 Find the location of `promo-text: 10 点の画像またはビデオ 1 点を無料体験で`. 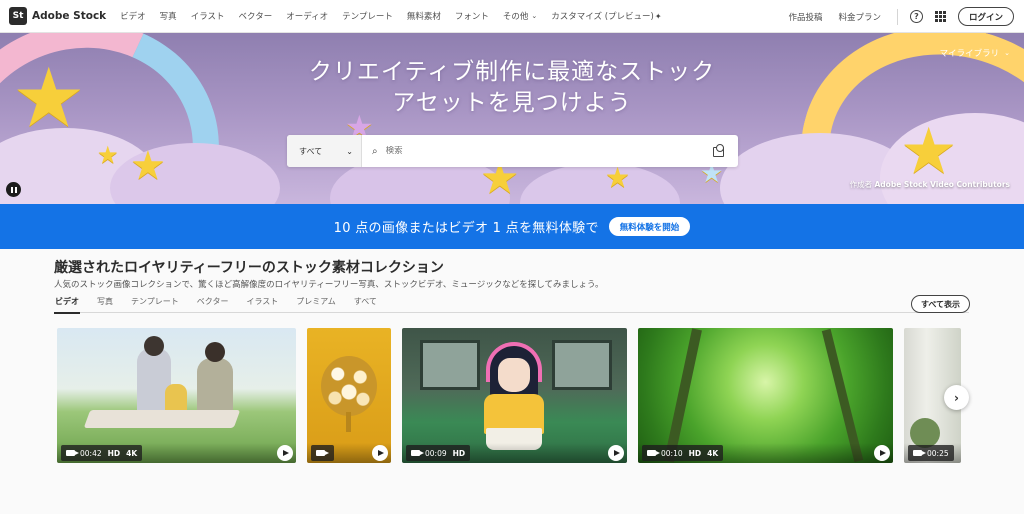

promo-text: 10 点の画像またはビデオ 1 点を無料体験で is located at coordinates (466, 228).